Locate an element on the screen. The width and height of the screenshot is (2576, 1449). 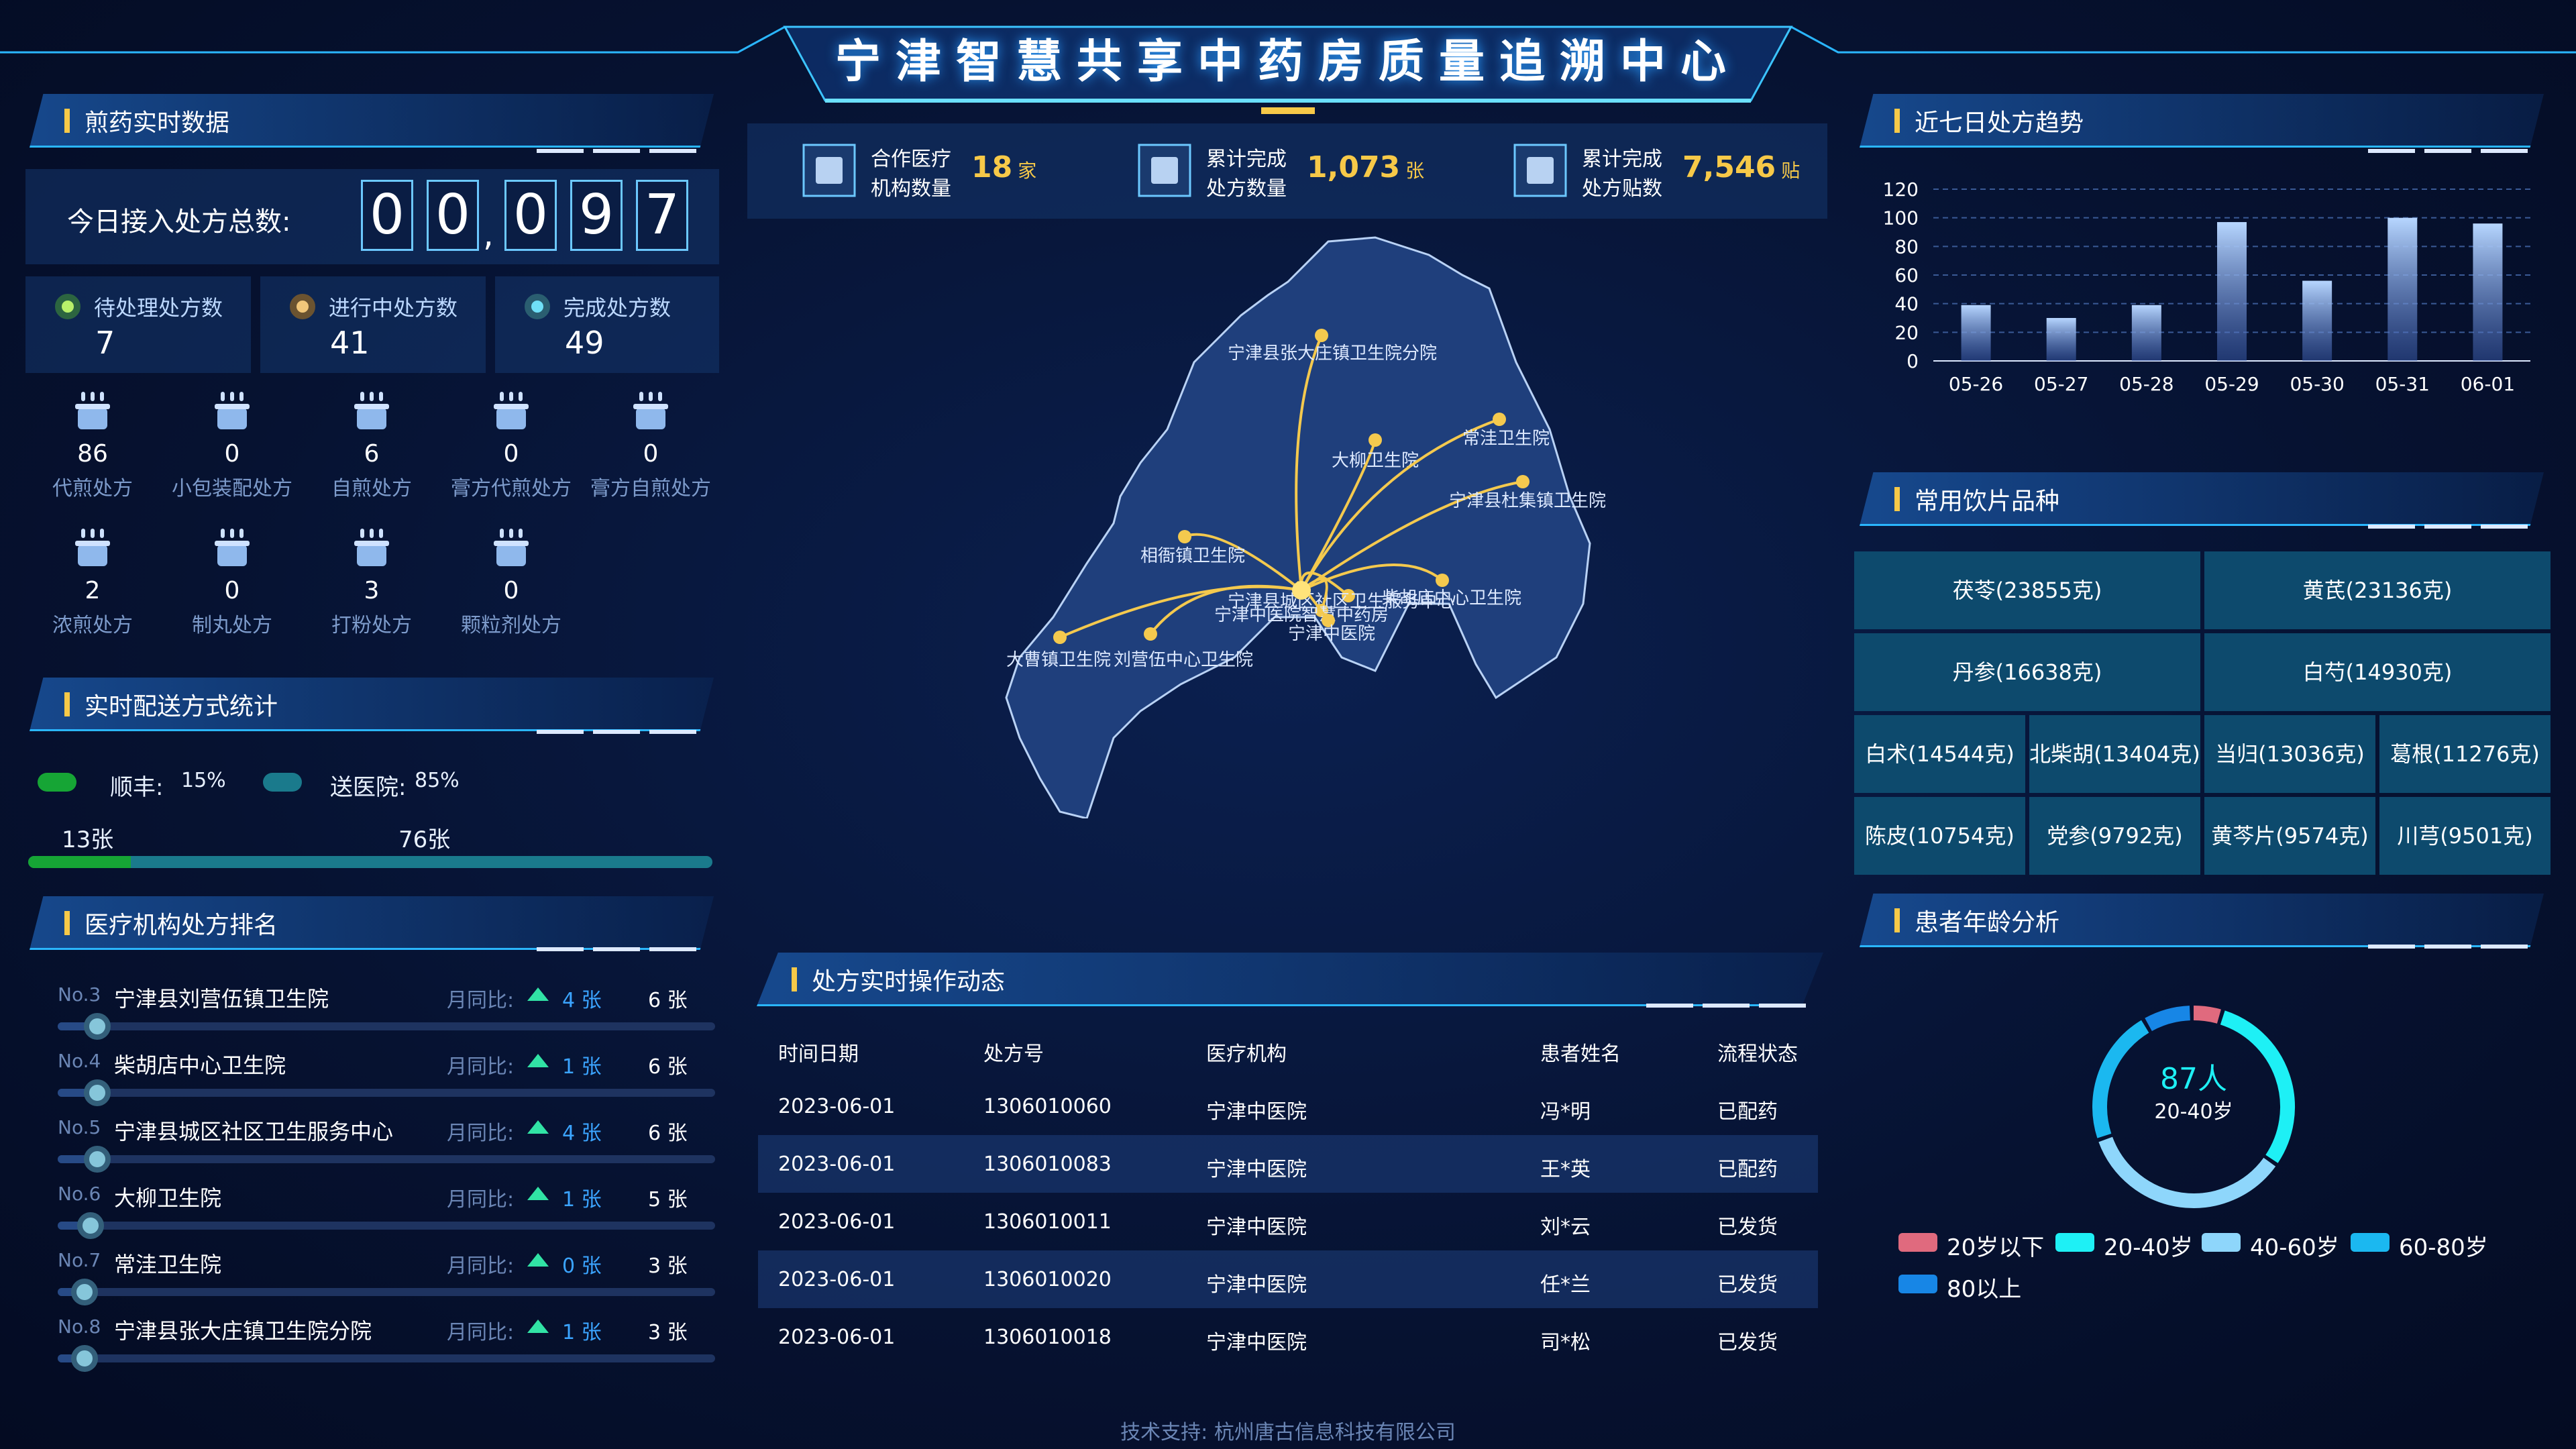
ranking-row: No.7 常洼卫生院 月同比: 0 张 3 张 is located at coordinates (386, 1282).